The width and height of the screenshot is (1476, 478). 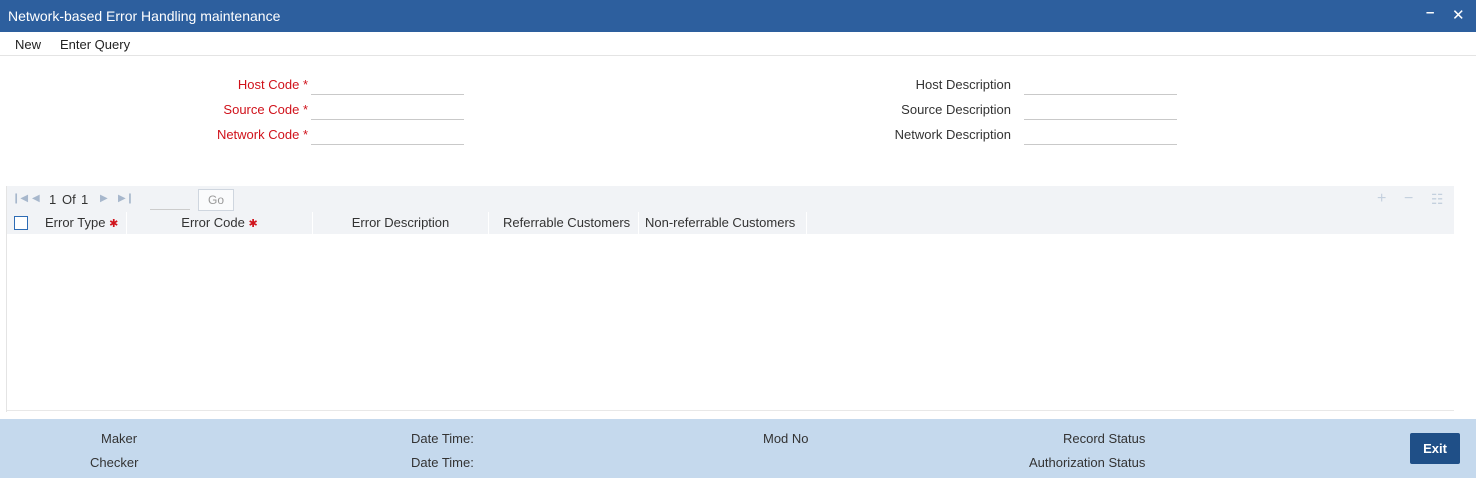 I want to click on network-description-input, so click(x=1100, y=135).